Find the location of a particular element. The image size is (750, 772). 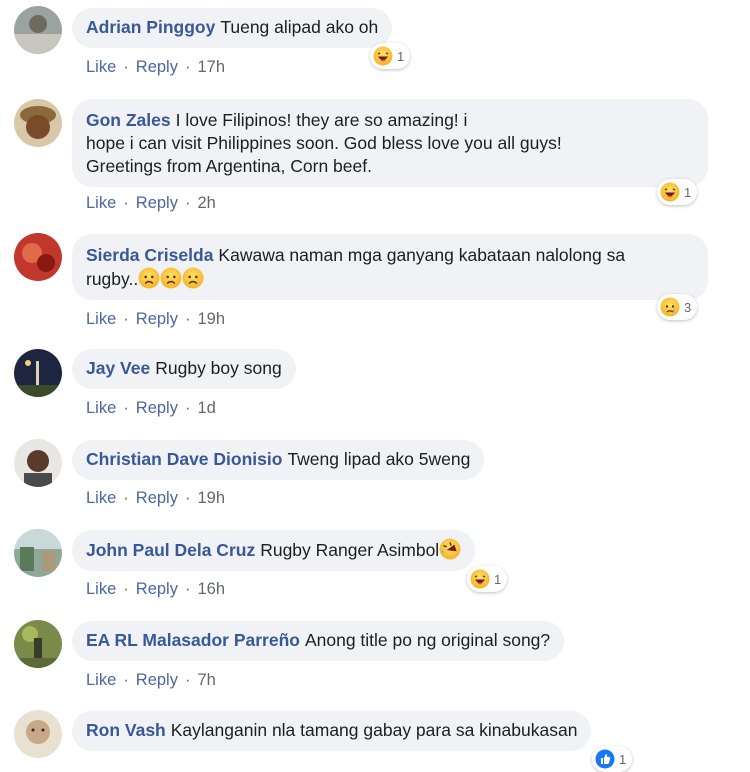

comment-author: Ron Vash is located at coordinates (126, 730).